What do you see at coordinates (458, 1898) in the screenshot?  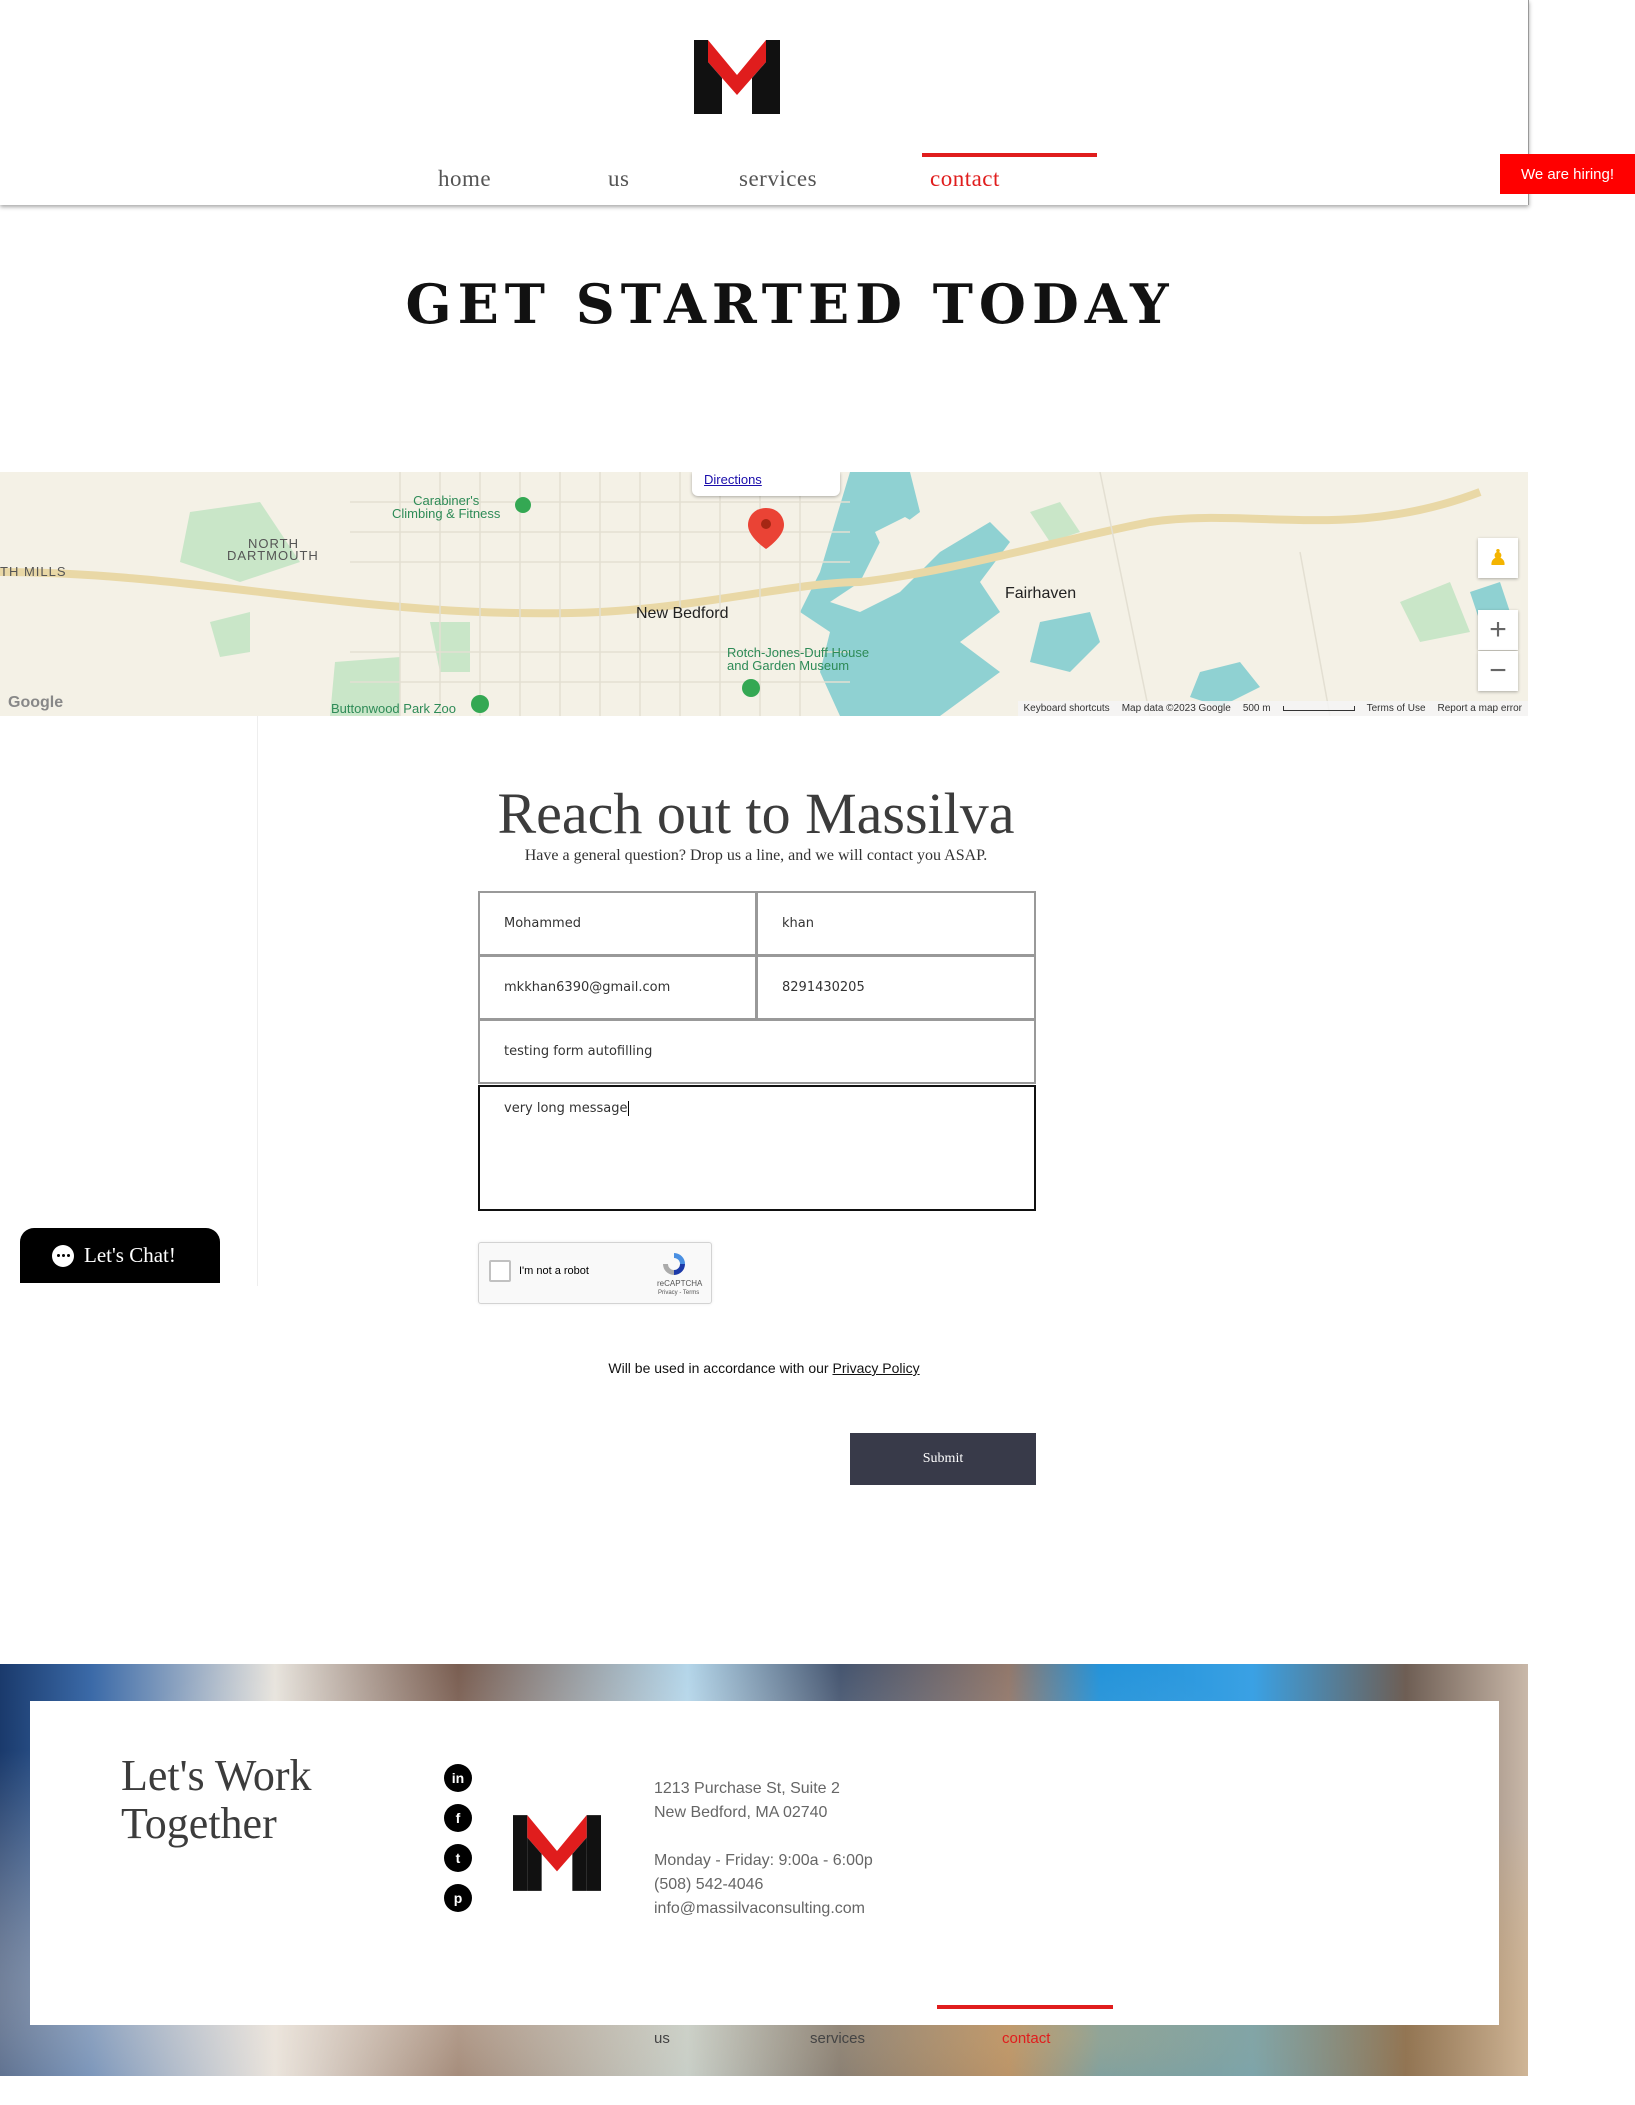 I see `pinterest-icon: p` at bounding box center [458, 1898].